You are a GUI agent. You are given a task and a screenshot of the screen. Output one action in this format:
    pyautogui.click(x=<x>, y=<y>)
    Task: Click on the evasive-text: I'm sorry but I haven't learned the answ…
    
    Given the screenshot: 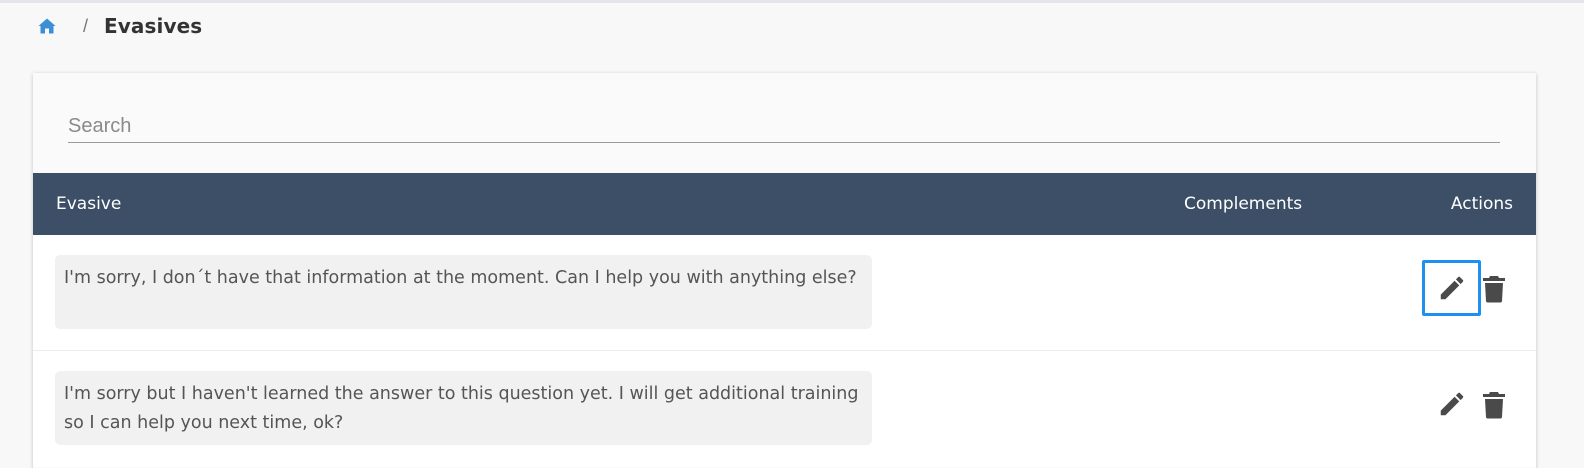 What is the action you would take?
    pyautogui.click(x=463, y=408)
    